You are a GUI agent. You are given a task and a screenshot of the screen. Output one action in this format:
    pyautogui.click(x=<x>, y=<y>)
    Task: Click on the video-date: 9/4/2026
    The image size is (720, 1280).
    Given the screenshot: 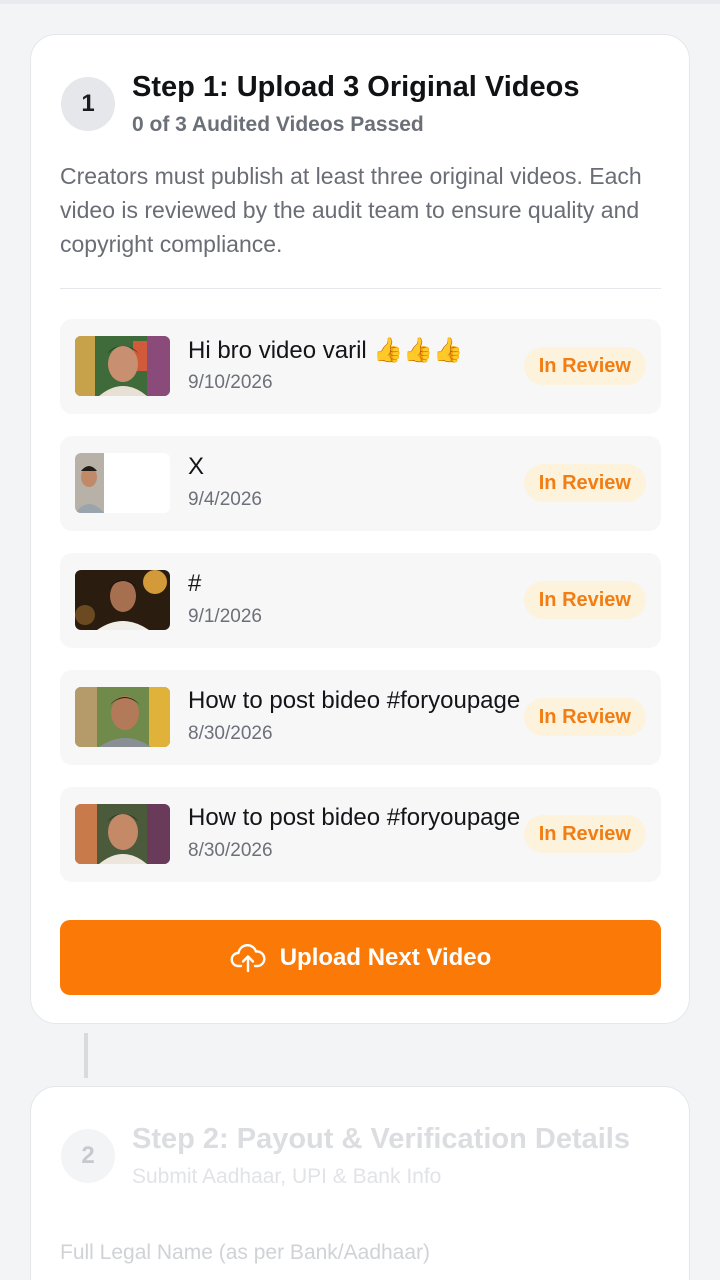 What is the action you would take?
    pyautogui.click(x=225, y=499)
    